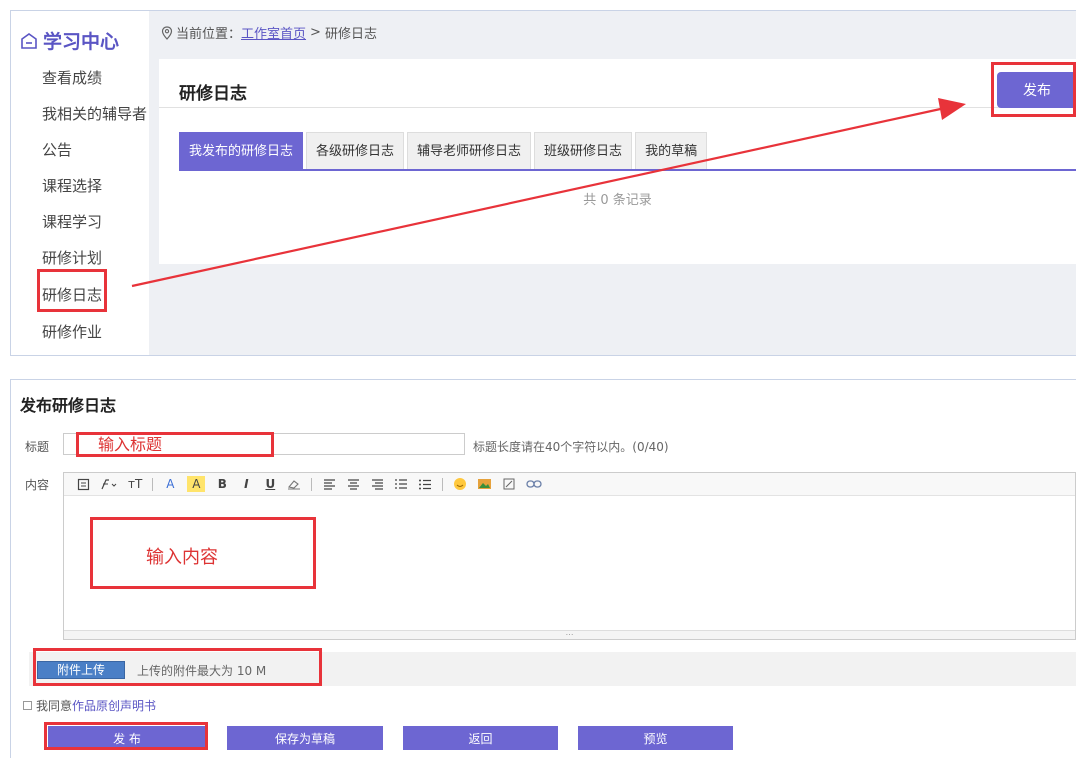  What do you see at coordinates (305, 738) in the screenshot?
I see `save-draft-button: 保存为草稿` at bounding box center [305, 738].